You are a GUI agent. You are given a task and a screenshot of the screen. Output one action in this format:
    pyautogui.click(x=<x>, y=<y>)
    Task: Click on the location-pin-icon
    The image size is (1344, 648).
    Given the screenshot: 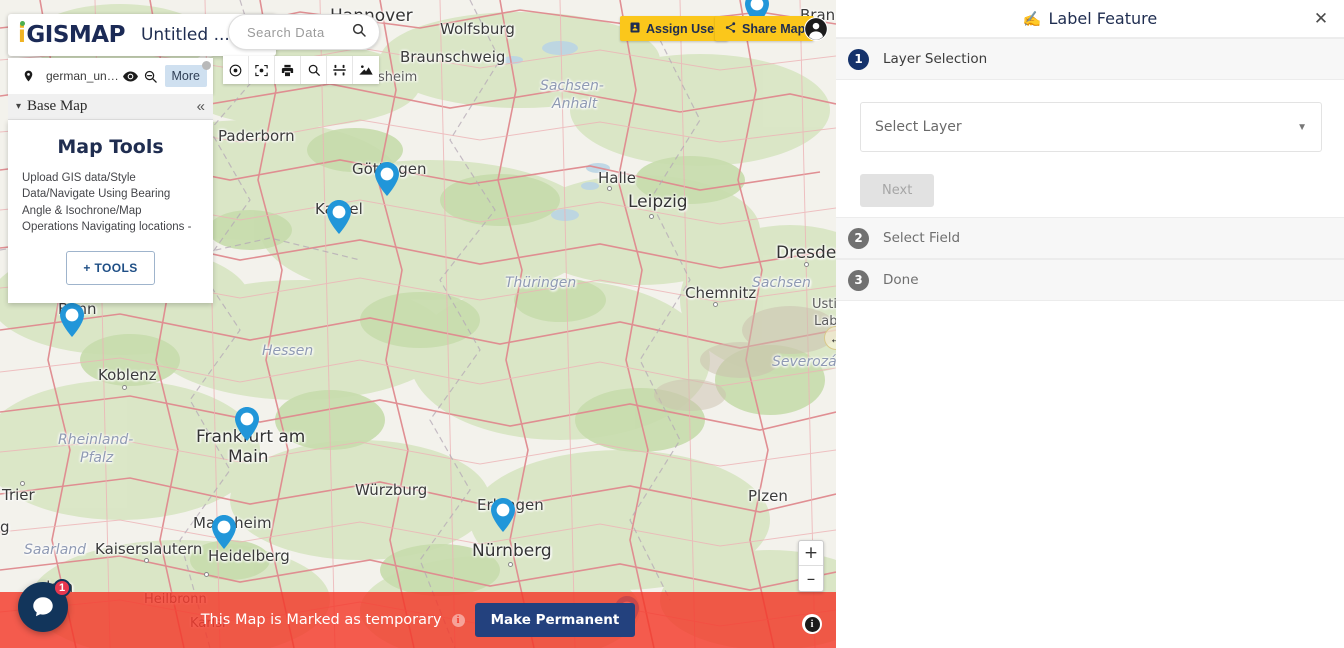 What is the action you would take?
    pyautogui.click(x=28, y=76)
    